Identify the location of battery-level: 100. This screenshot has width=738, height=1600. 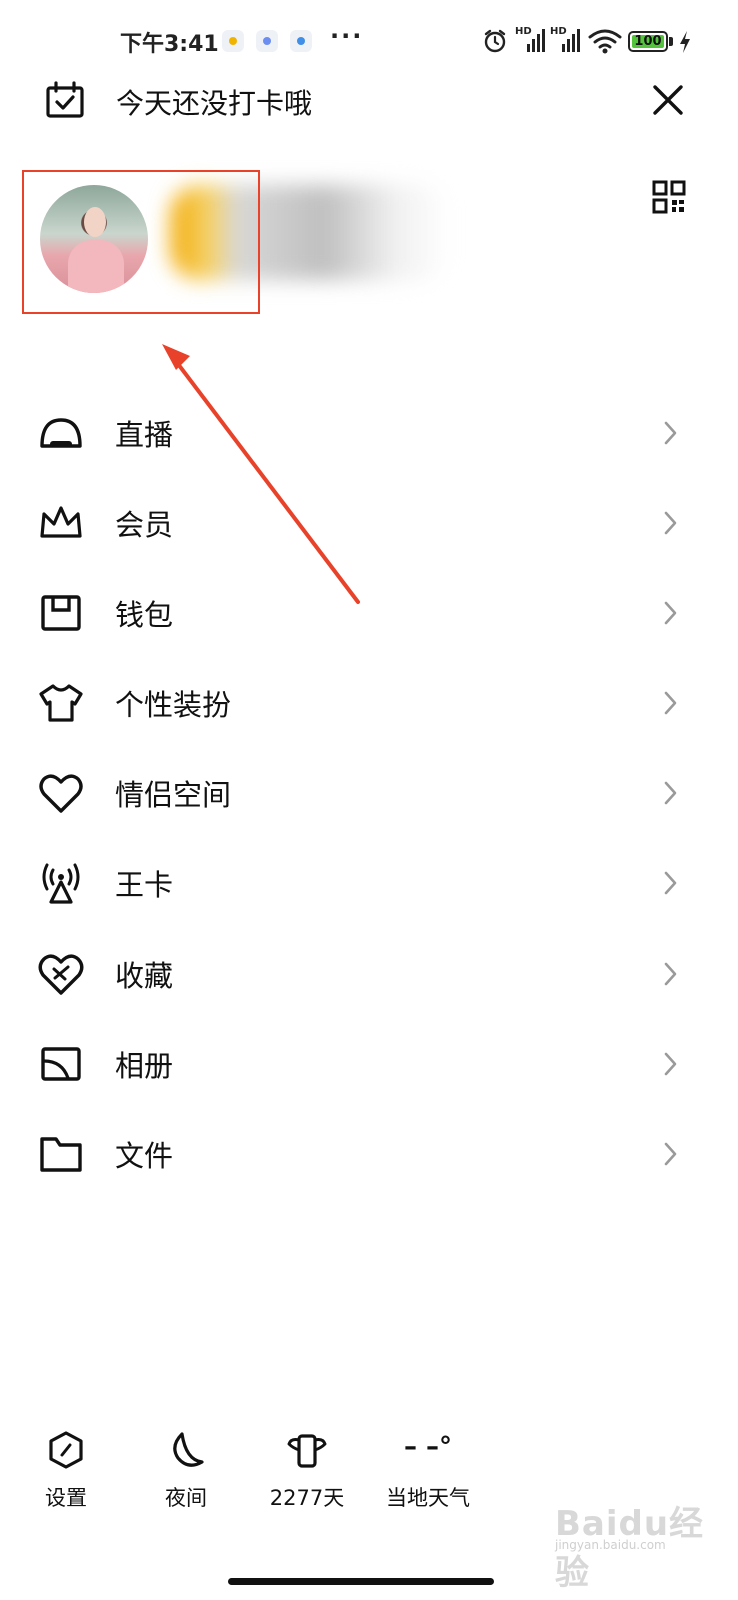
(648, 41).